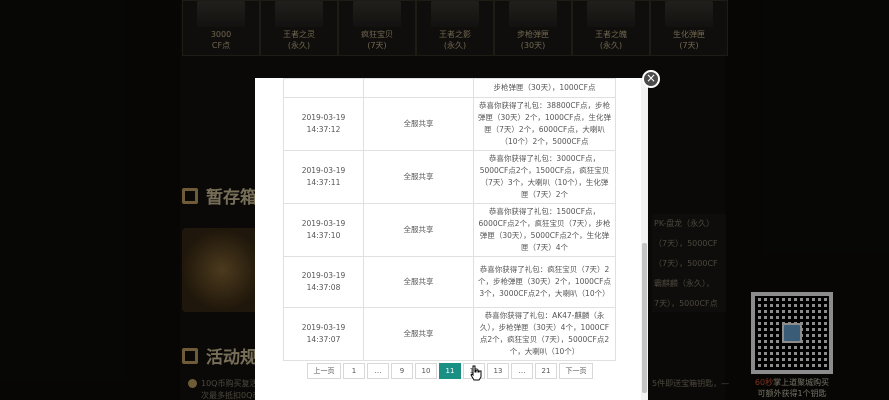 Image resolution: width=889 pixels, height=400 pixels. Describe the element at coordinates (323, 124) in the screenshot. I see `date-cell: 2019-03-19 14:37:12` at that location.